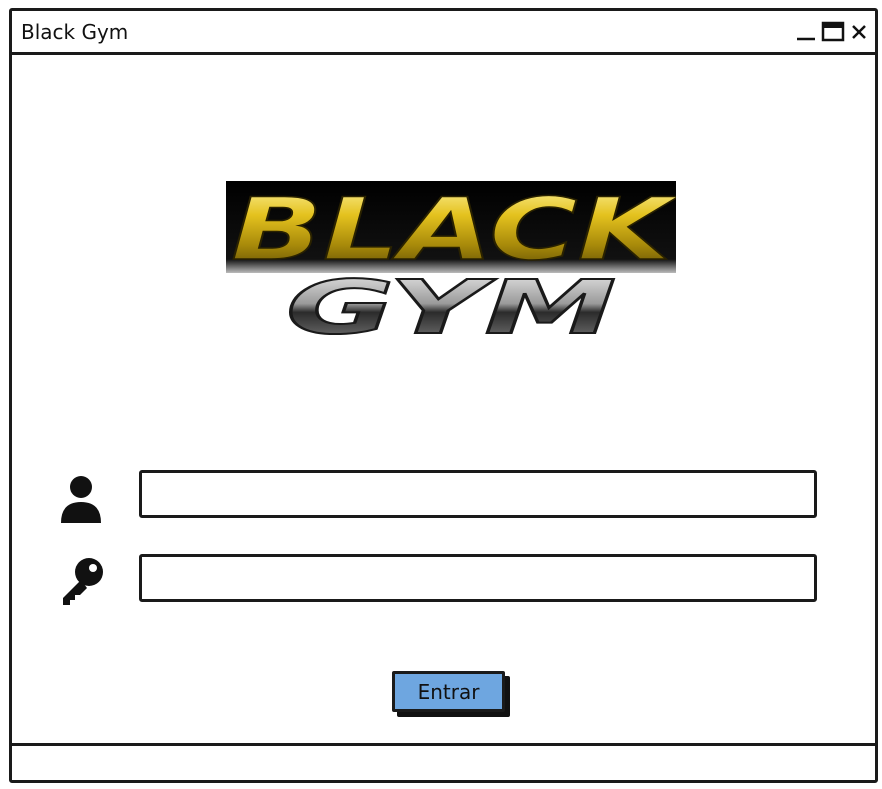 This screenshot has width=882, height=789. What do you see at coordinates (83, 581) in the screenshot?
I see `key-icon` at bounding box center [83, 581].